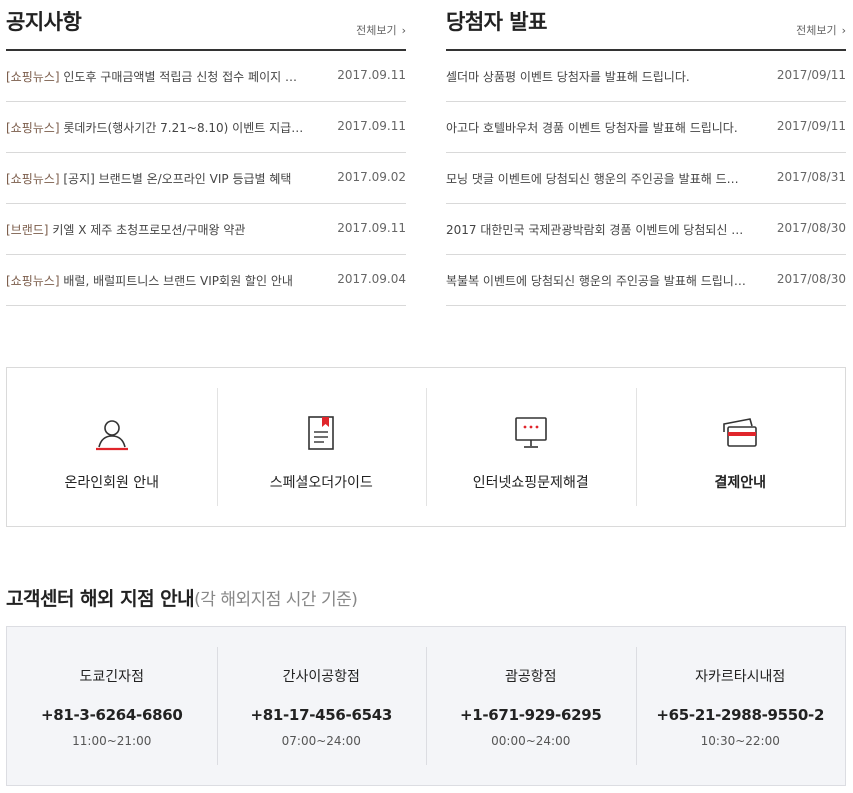  I want to click on branch-hours: 00:00~24:00, so click(531, 741).